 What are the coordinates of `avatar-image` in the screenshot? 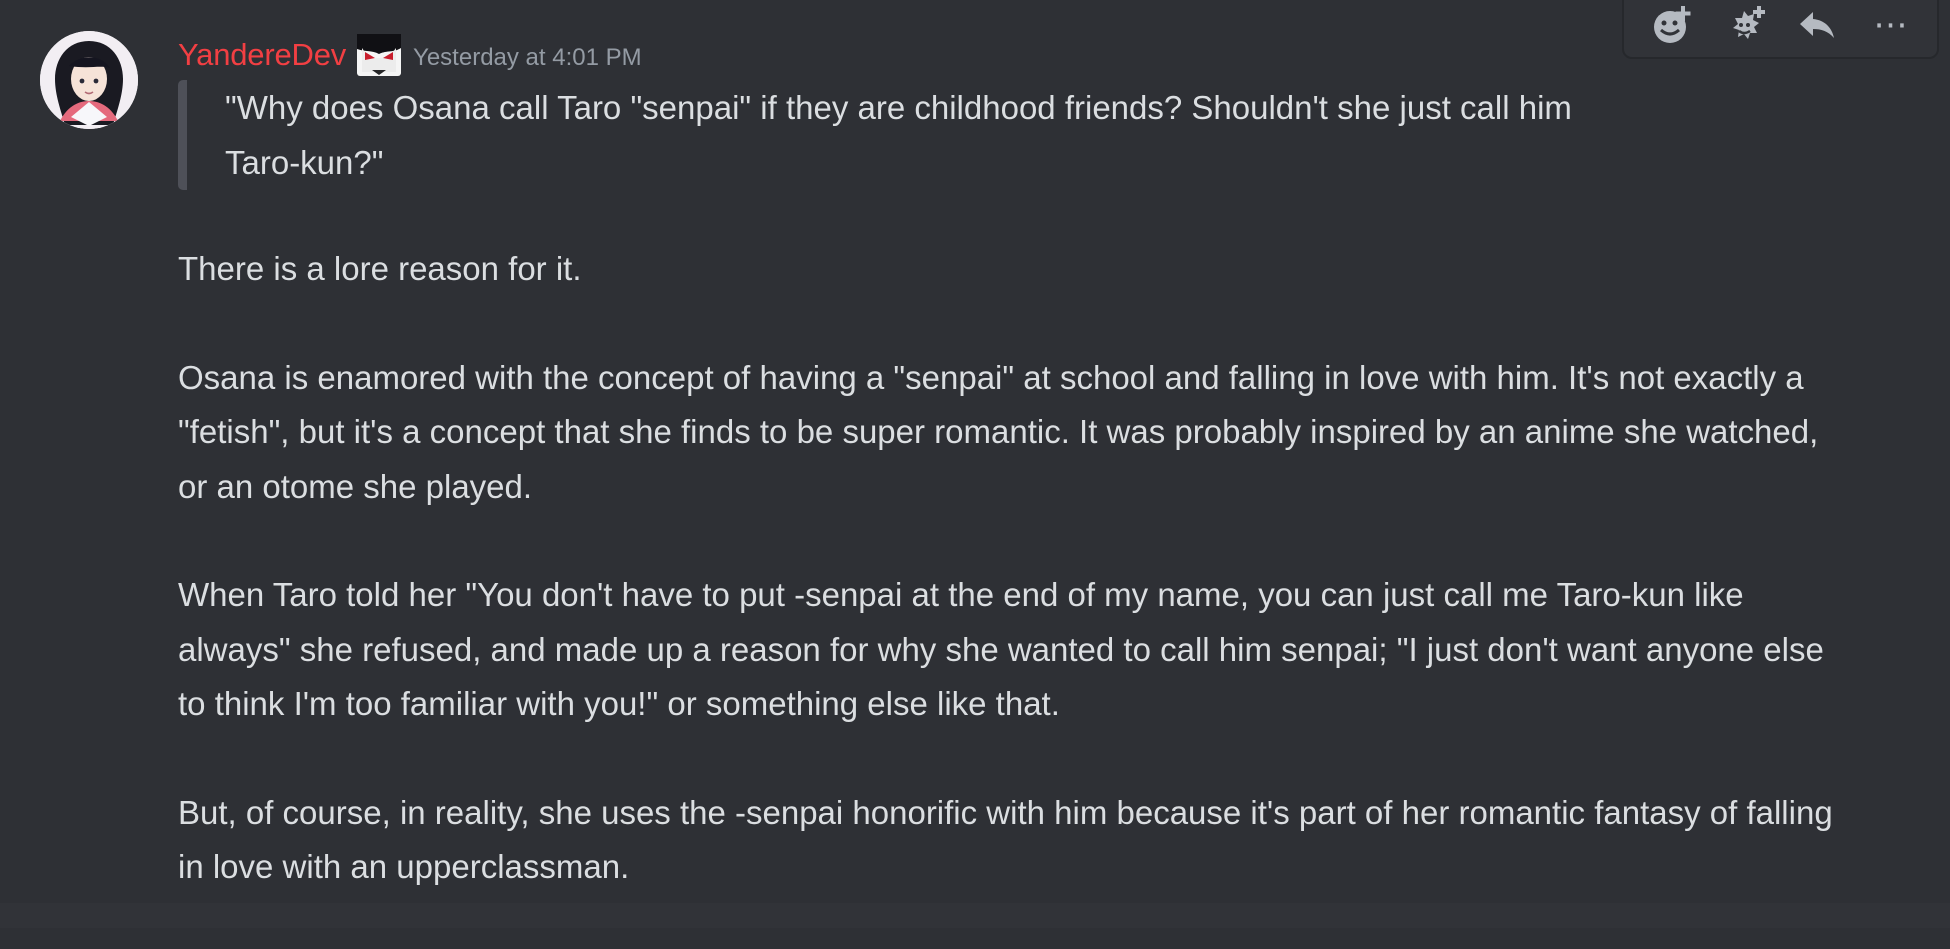 It's located at (89, 80).